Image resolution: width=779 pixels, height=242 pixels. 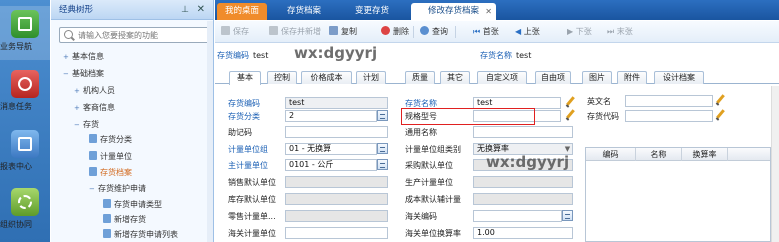 I want to click on subtab-design-archive: 设计档案, so click(x=679, y=77).